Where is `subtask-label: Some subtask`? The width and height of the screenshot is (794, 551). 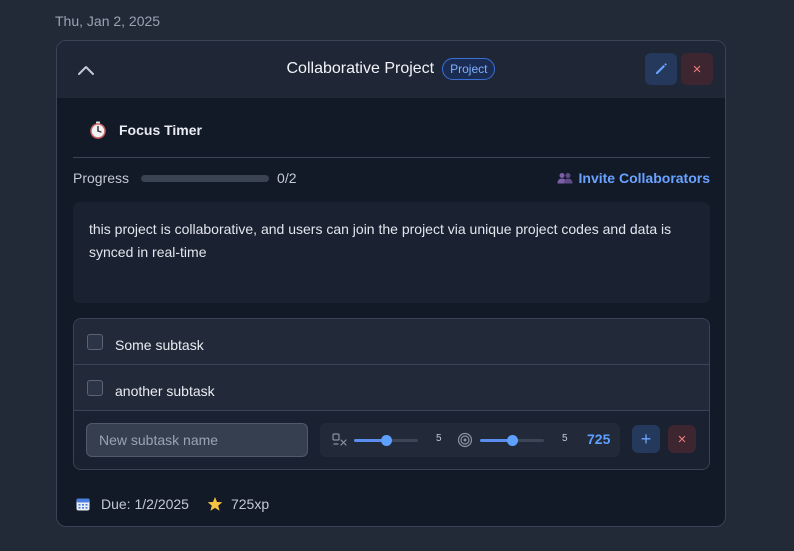
subtask-label: Some subtask is located at coordinates (159, 344).